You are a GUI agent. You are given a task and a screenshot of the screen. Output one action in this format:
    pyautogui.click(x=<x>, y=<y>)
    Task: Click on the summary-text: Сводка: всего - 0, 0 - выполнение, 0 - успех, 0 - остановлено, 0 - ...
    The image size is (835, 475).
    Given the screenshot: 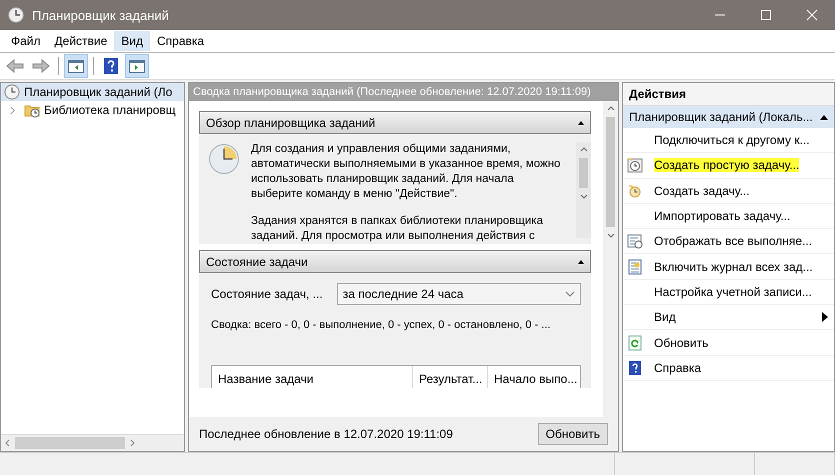 What is the action you would take?
    pyautogui.click(x=381, y=325)
    